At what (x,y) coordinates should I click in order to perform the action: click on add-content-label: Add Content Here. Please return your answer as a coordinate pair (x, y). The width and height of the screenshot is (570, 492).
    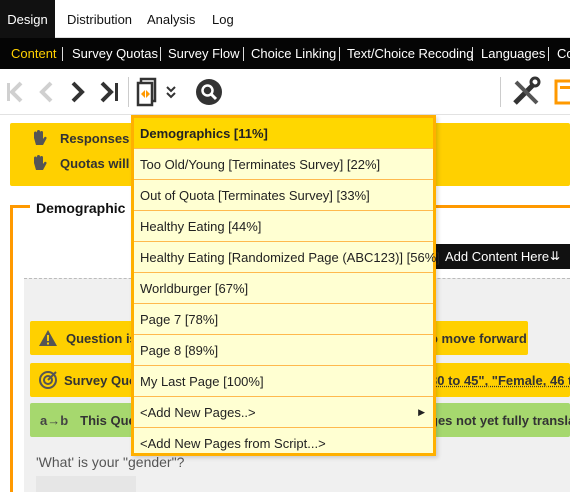
    Looking at the image, I should click on (497, 256).